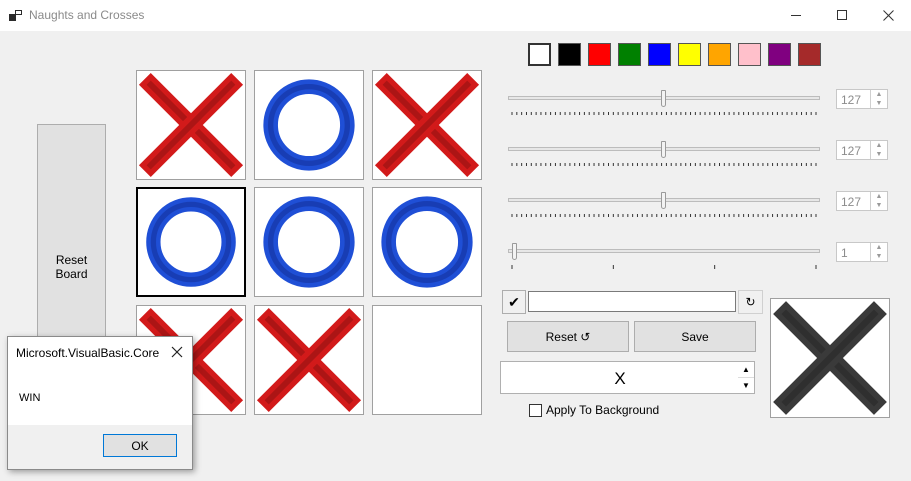  I want to click on symbol-up-button: ▲, so click(746, 370).